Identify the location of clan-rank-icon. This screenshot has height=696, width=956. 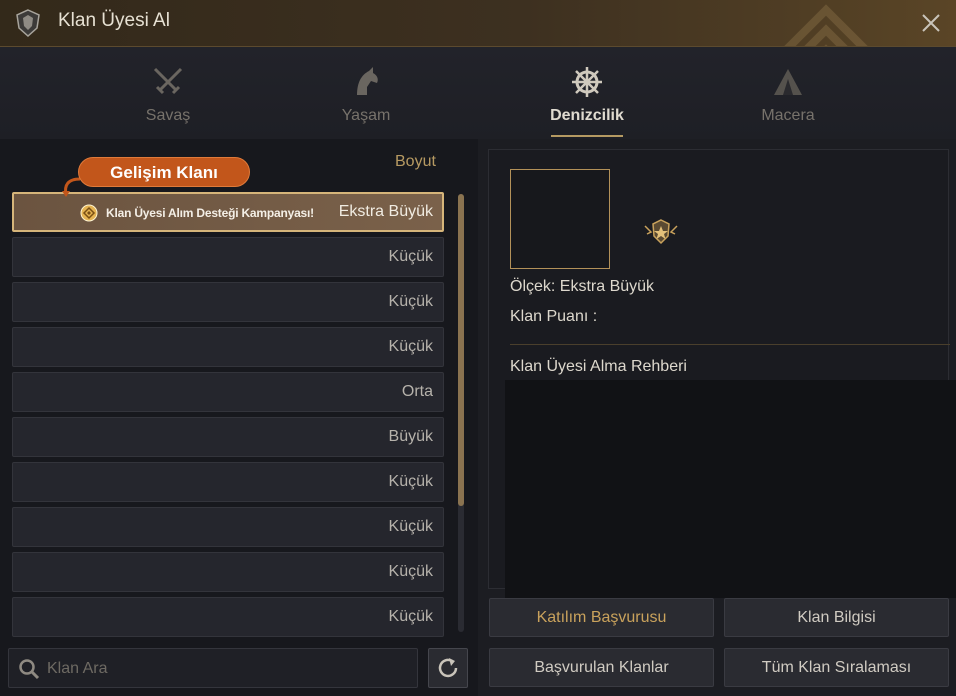
(661, 232).